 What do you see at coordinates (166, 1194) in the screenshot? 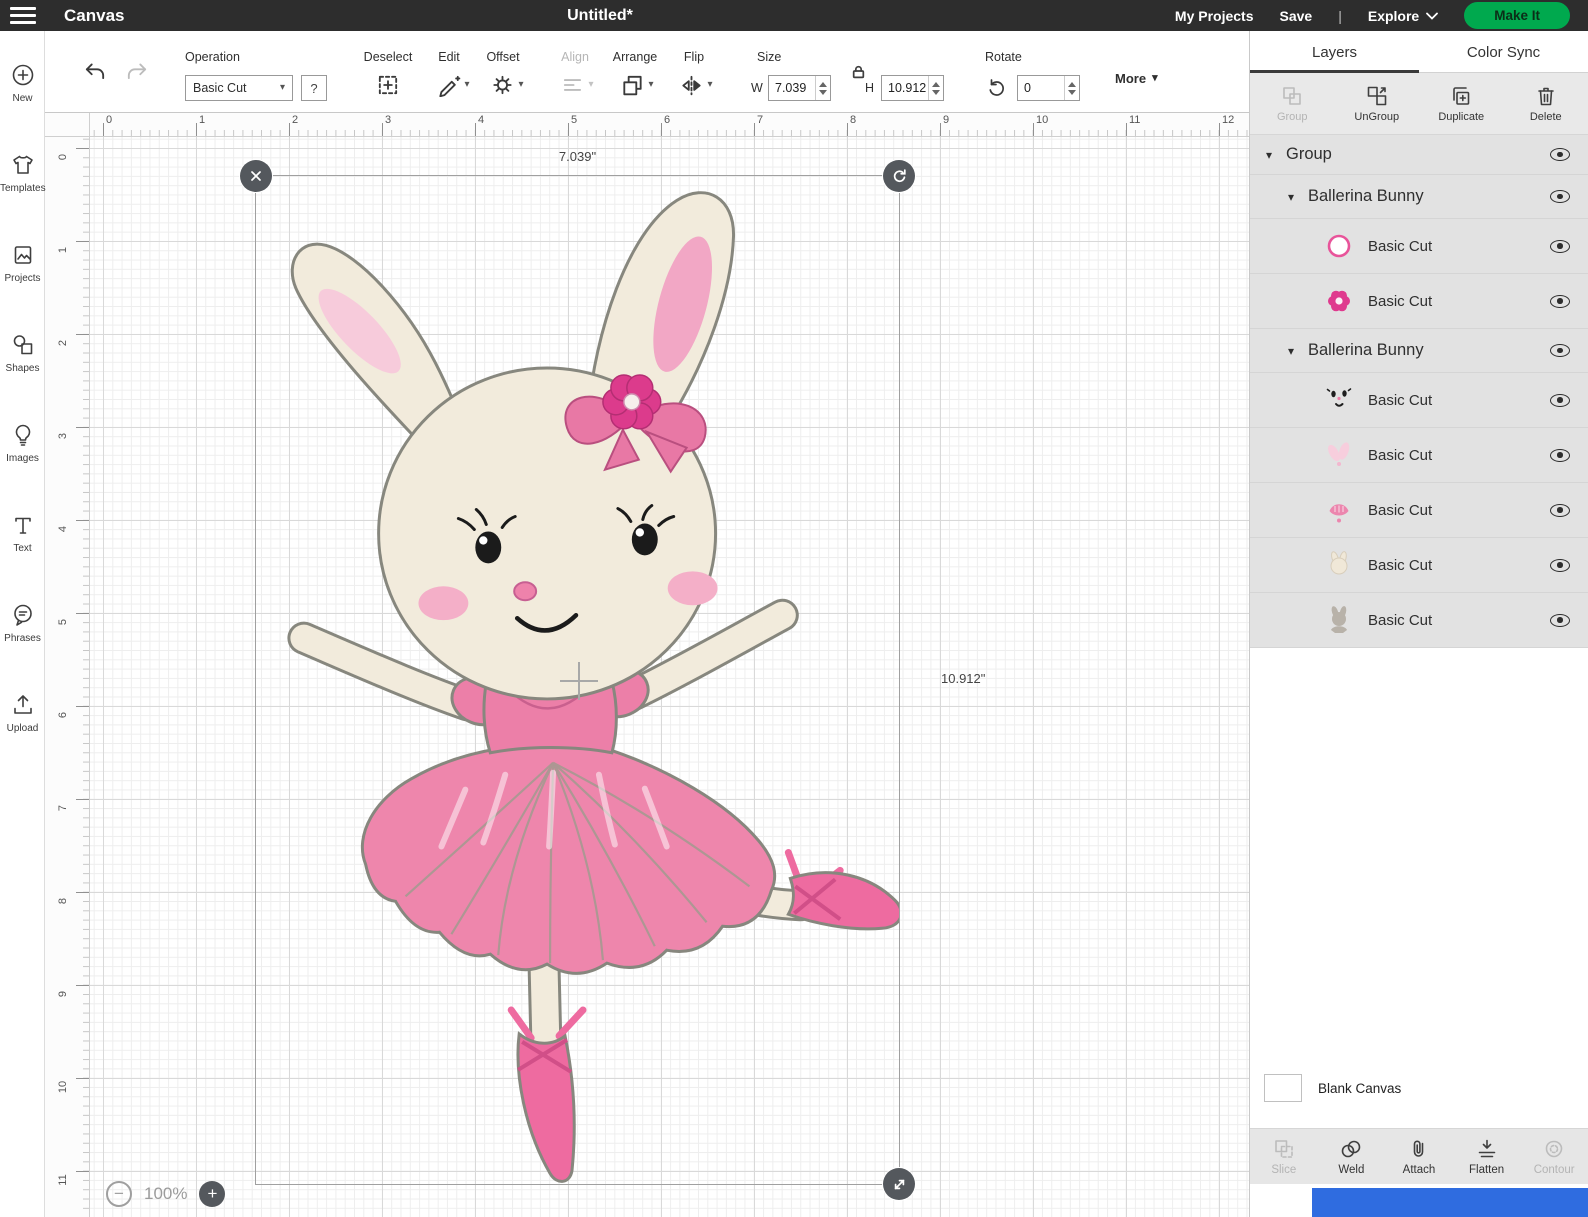
I see `zoom-control: − 100% +` at bounding box center [166, 1194].